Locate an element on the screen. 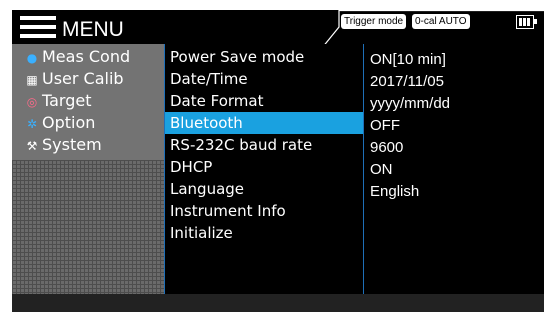 The image size is (556, 324). sidebar-item-option: ✲ Option is located at coordinates (60, 123).